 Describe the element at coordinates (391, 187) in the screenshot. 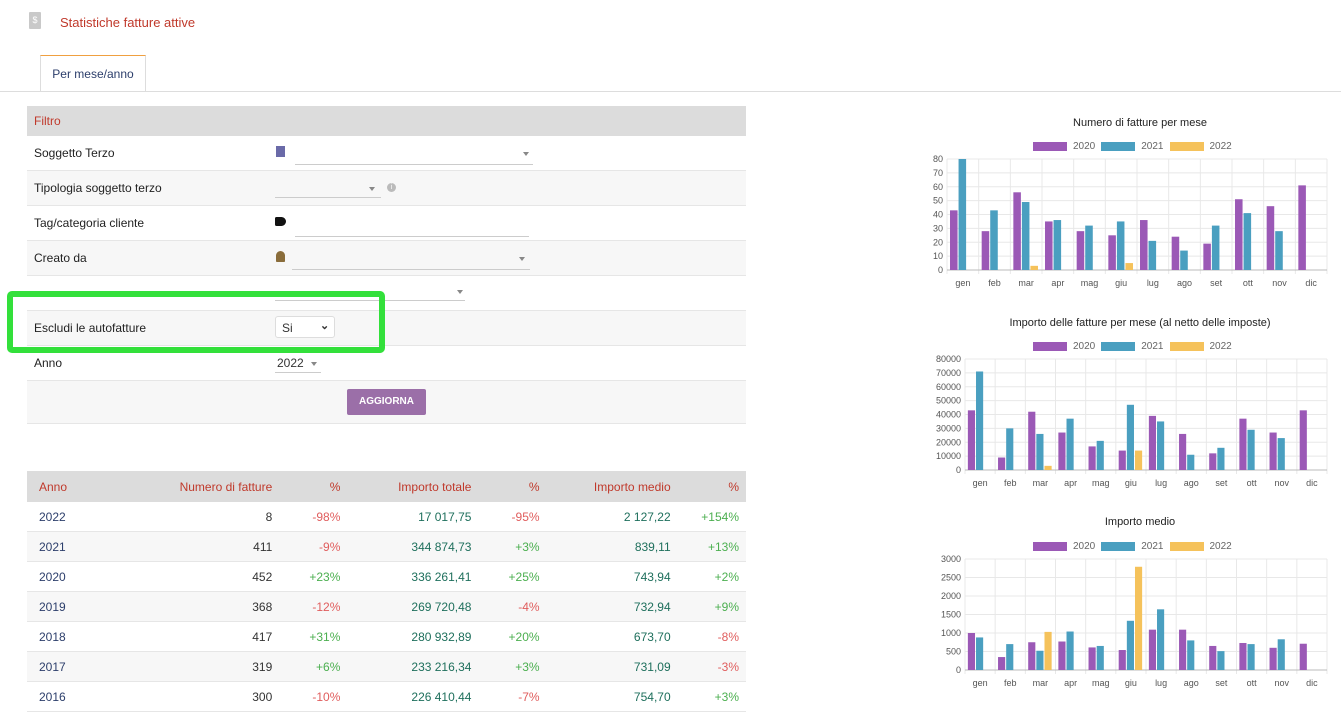

I see `info-icon: i` at that location.